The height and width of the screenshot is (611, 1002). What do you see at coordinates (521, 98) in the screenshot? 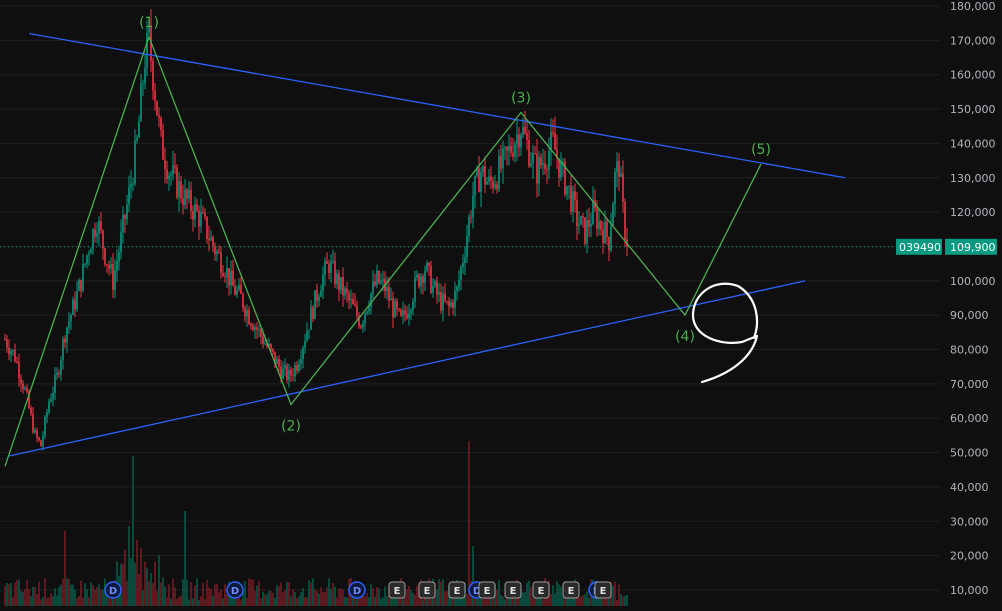
I see `wave-label: (3)` at bounding box center [521, 98].